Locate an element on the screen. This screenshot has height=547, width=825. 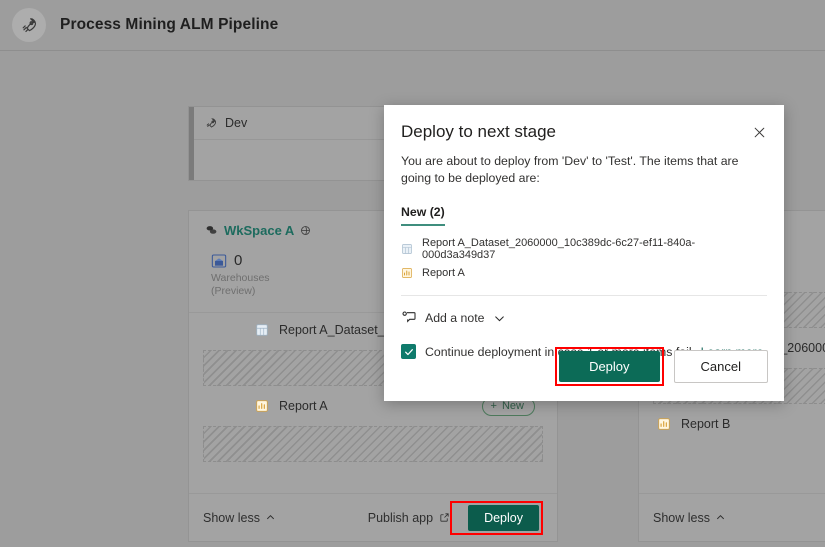
add-note-label: Add a note is located at coordinates (455, 318).